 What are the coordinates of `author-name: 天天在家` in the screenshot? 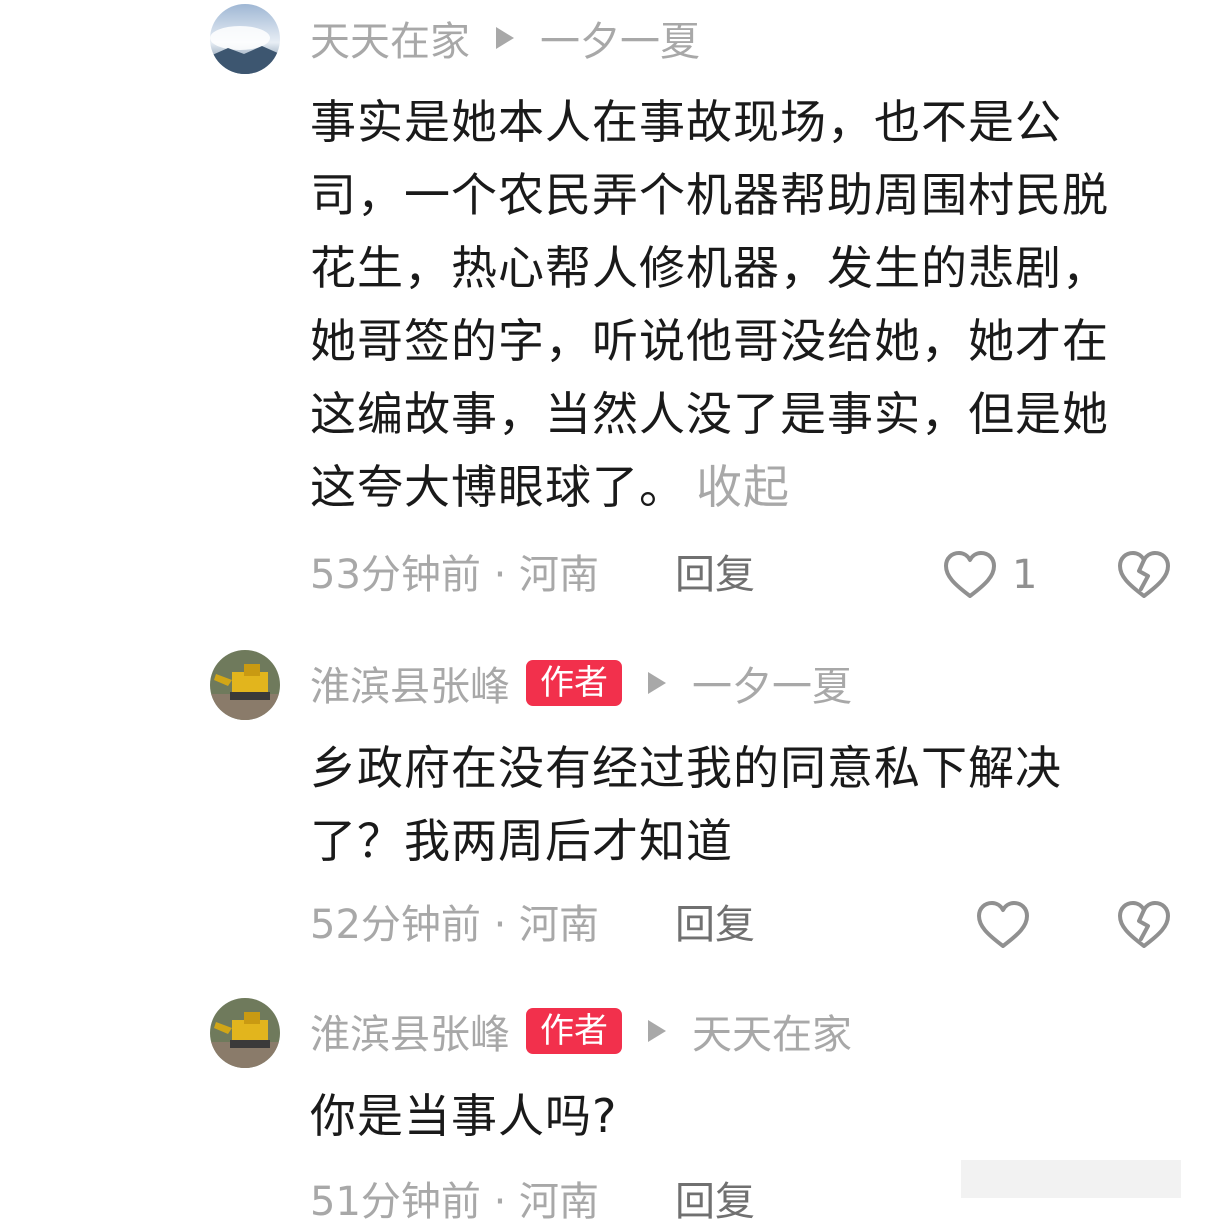 It's located at (390, 38).